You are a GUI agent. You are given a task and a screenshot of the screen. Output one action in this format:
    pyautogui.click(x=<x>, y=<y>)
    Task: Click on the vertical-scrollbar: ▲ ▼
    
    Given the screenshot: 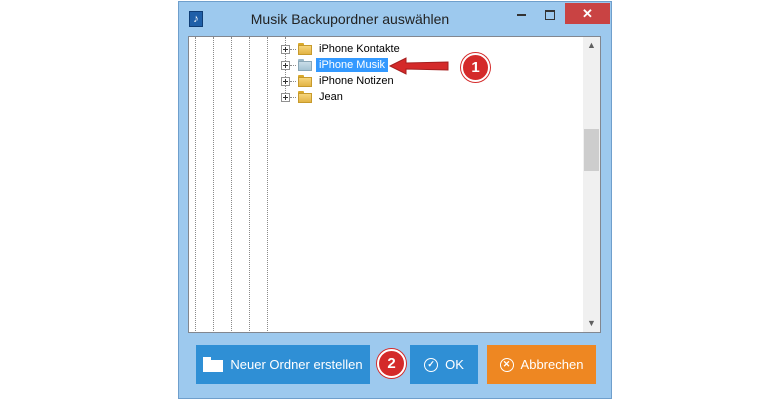 What is the action you would take?
    pyautogui.click(x=591, y=184)
    